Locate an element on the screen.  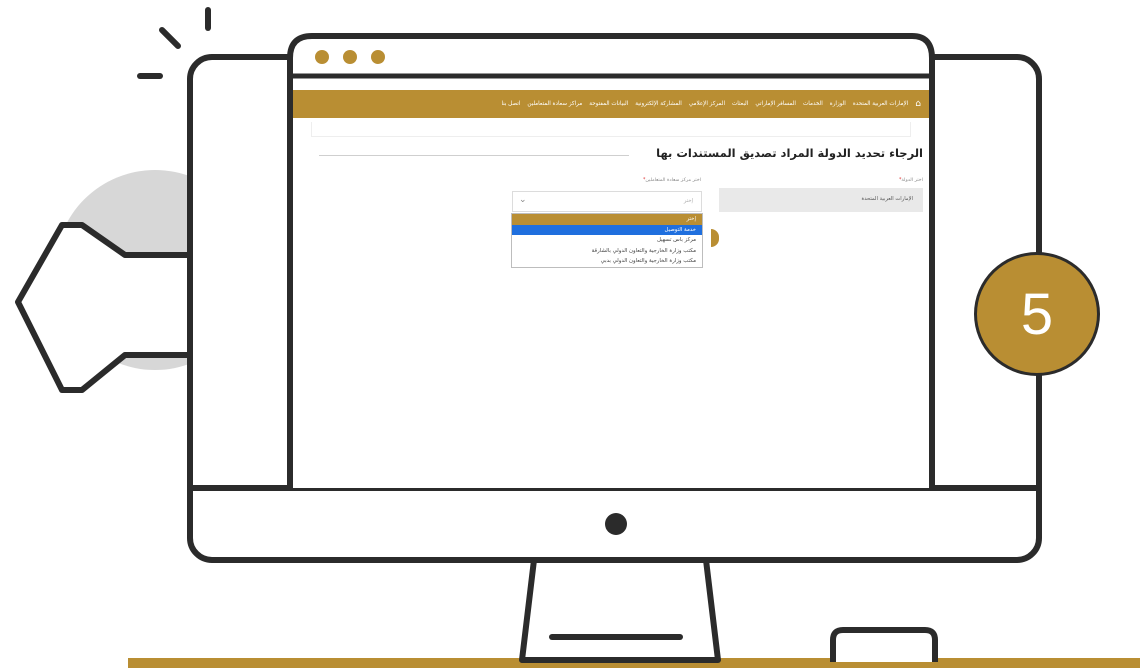
country-label-text: اختر الدولة is located at coordinates (912, 180).